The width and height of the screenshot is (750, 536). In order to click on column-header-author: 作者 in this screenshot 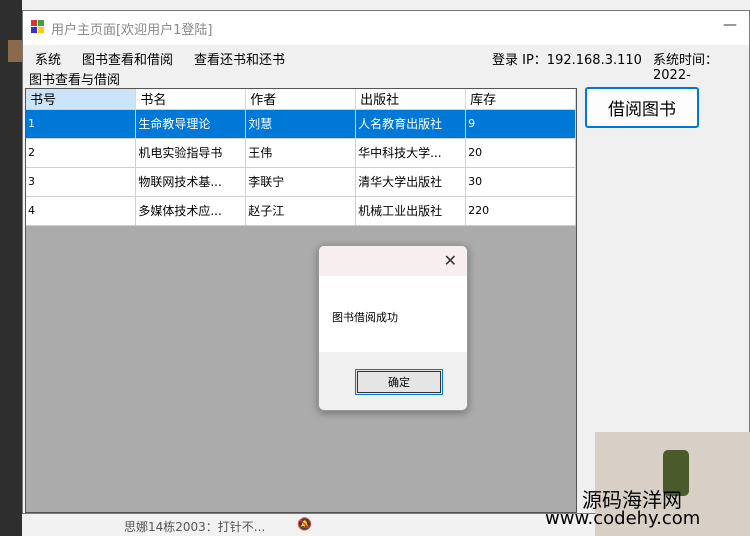, I will do `click(301, 99)`.